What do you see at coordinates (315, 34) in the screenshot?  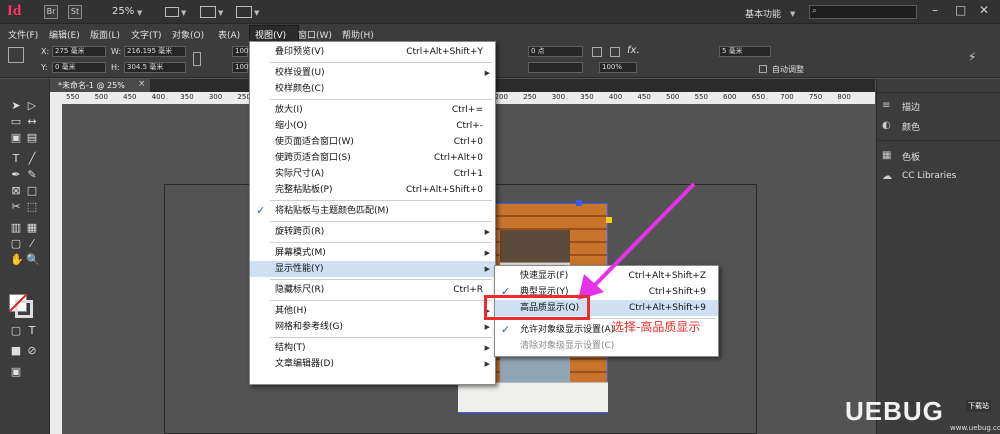 I see `menu-window: 窗口(W)` at bounding box center [315, 34].